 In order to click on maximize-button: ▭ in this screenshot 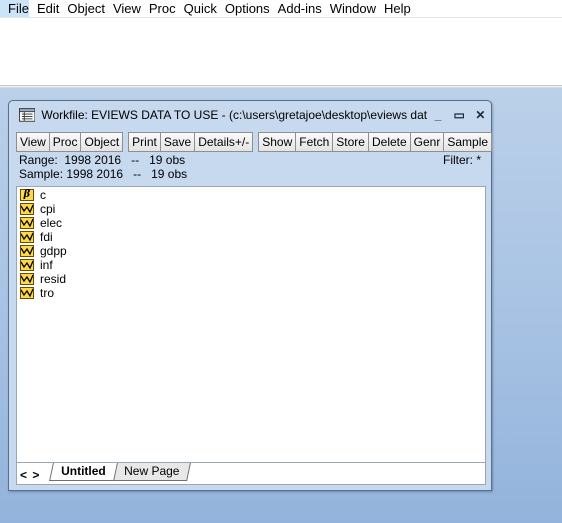, I will do `click(459, 115)`.